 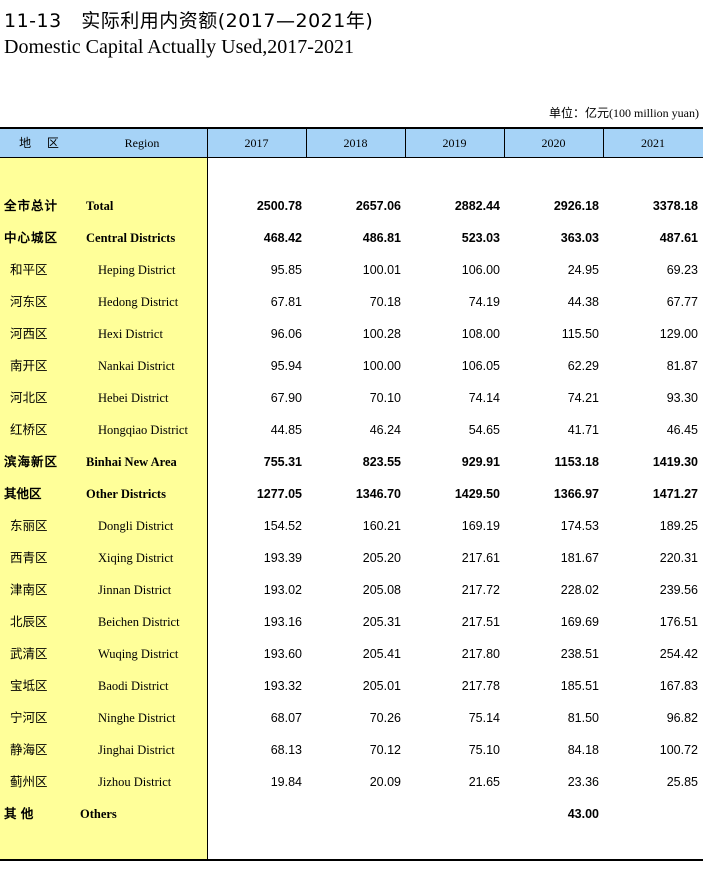 I want to click on value-cell-2019: 217.51, so click(x=480, y=622).